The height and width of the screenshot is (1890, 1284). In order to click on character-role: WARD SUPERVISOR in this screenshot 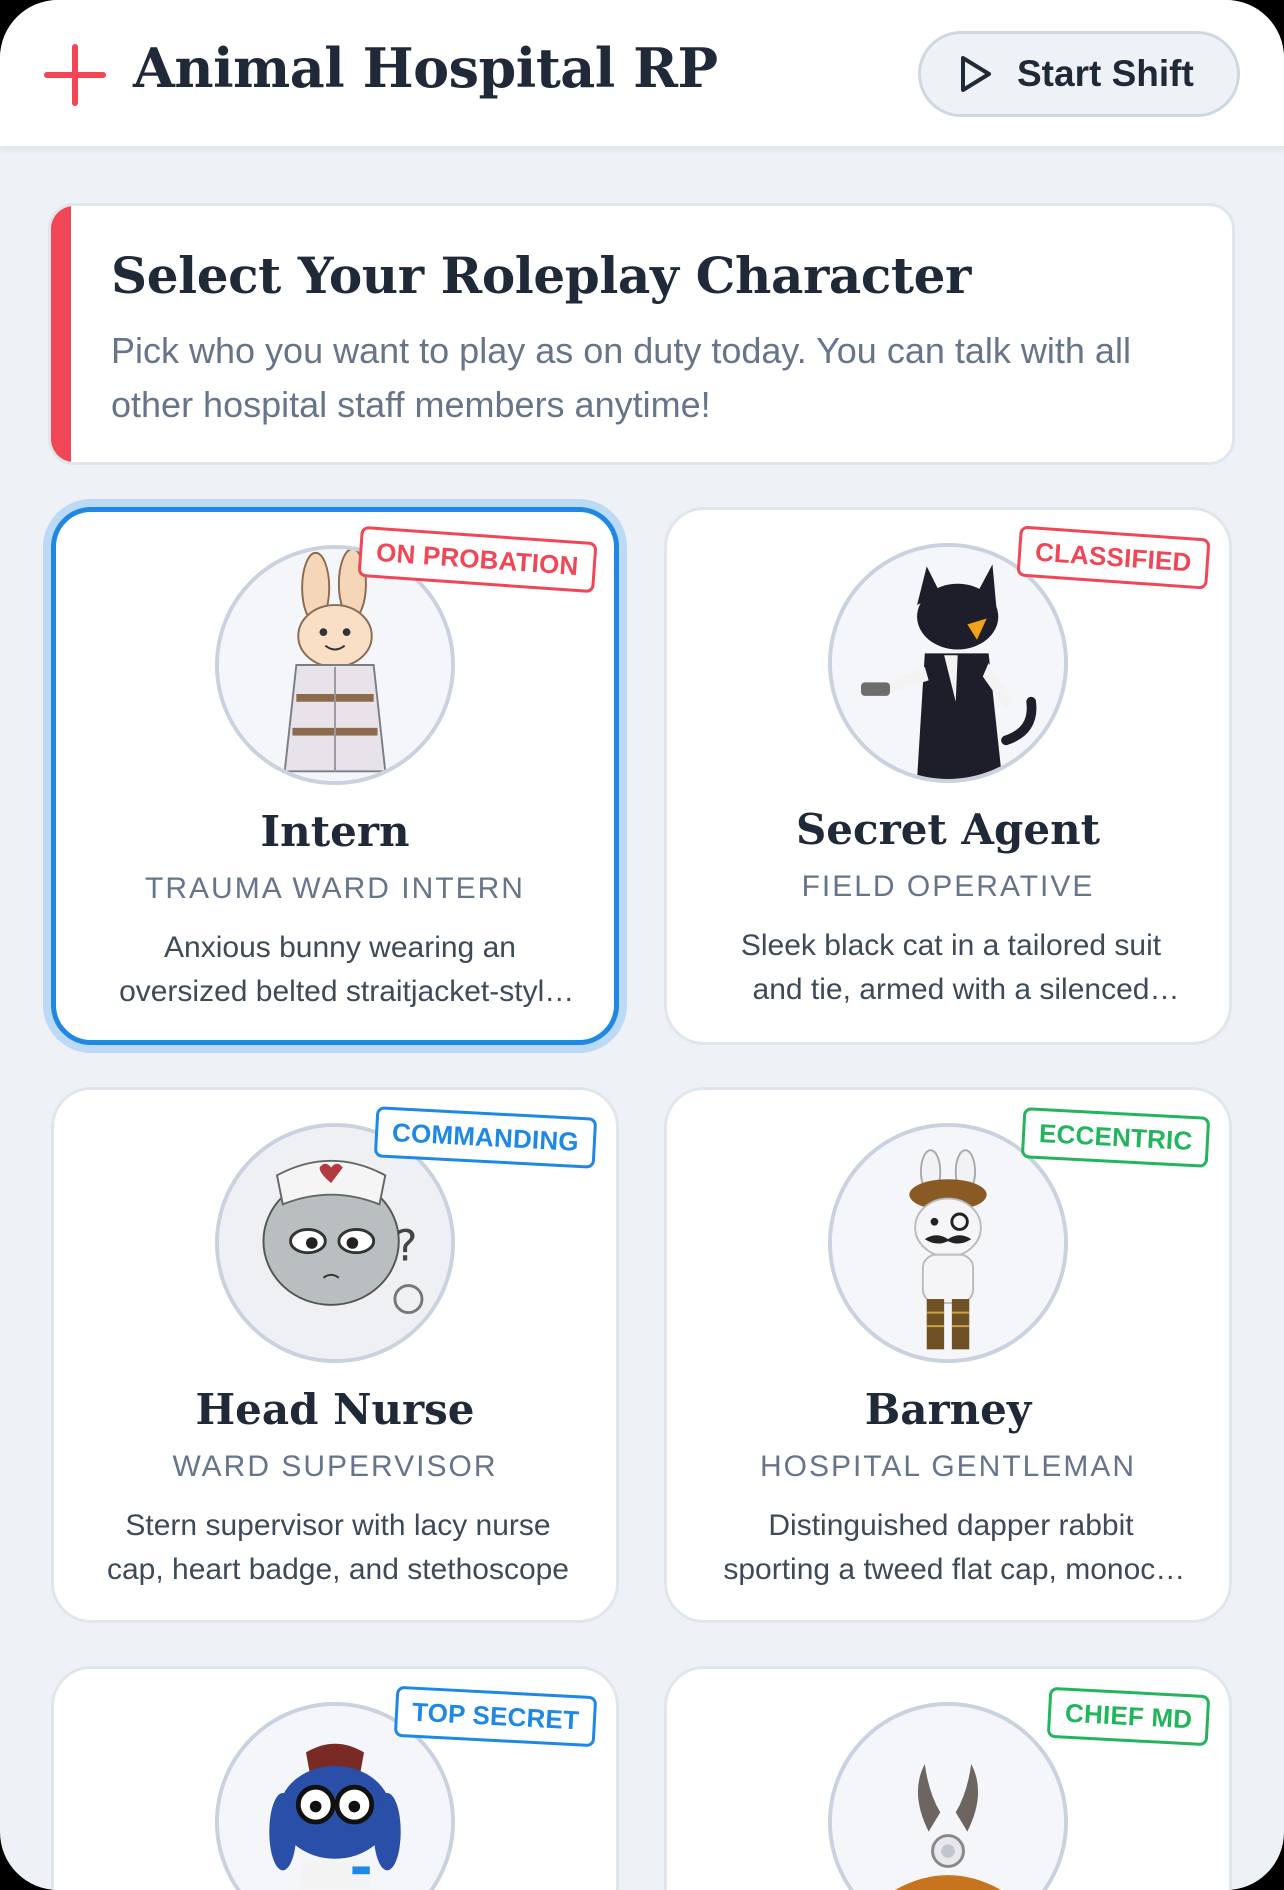, I will do `click(335, 1466)`.